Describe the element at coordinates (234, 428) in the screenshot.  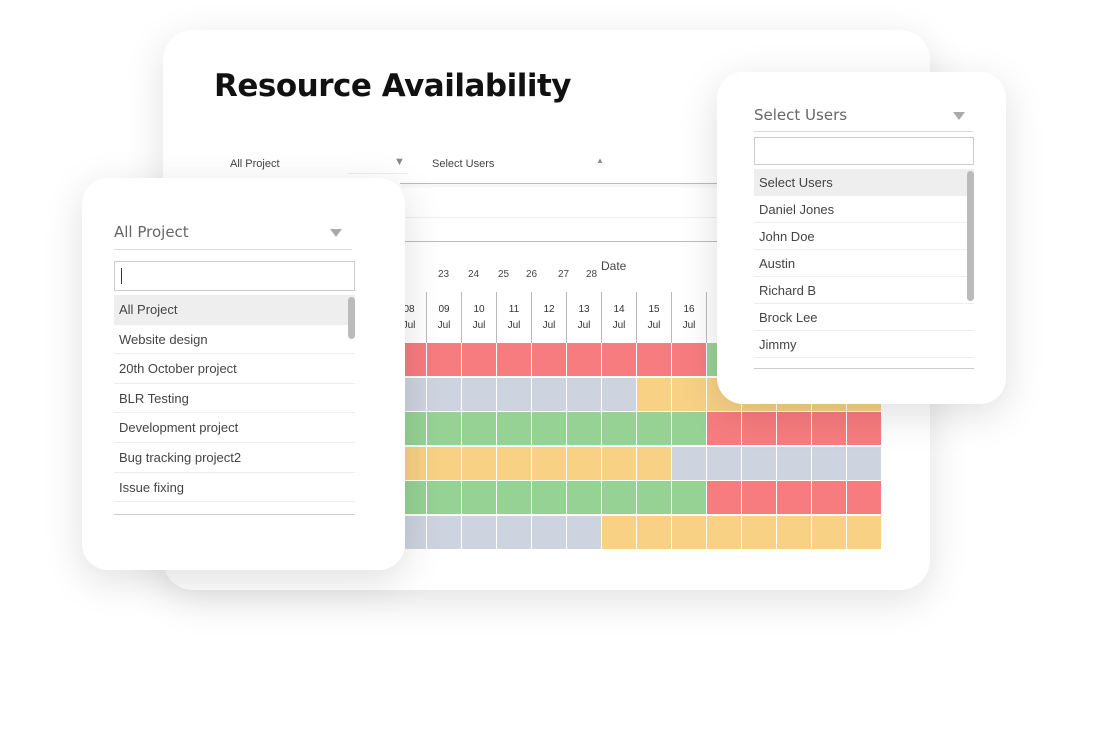
I see `dropdown-option: Development project` at that location.